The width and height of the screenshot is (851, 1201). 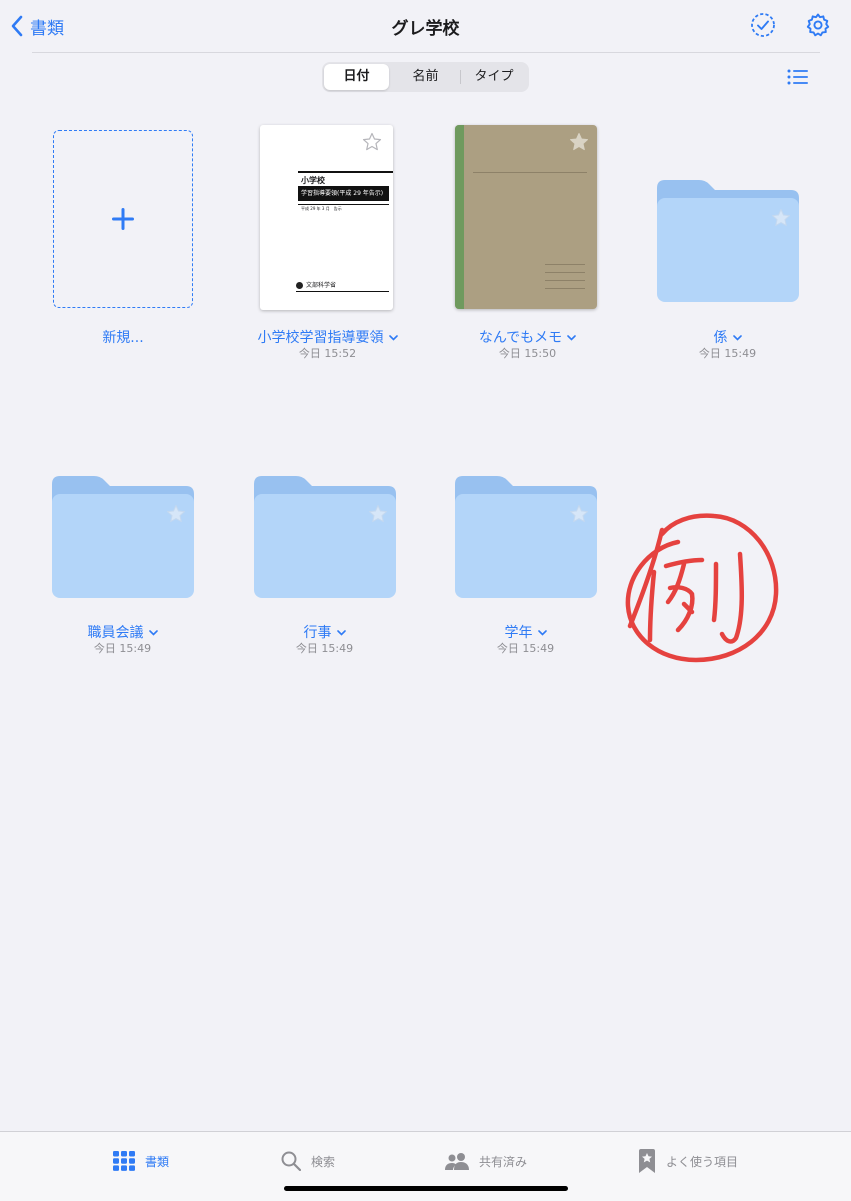 I want to click on folder-title: 行事, so click(x=324, y=632).